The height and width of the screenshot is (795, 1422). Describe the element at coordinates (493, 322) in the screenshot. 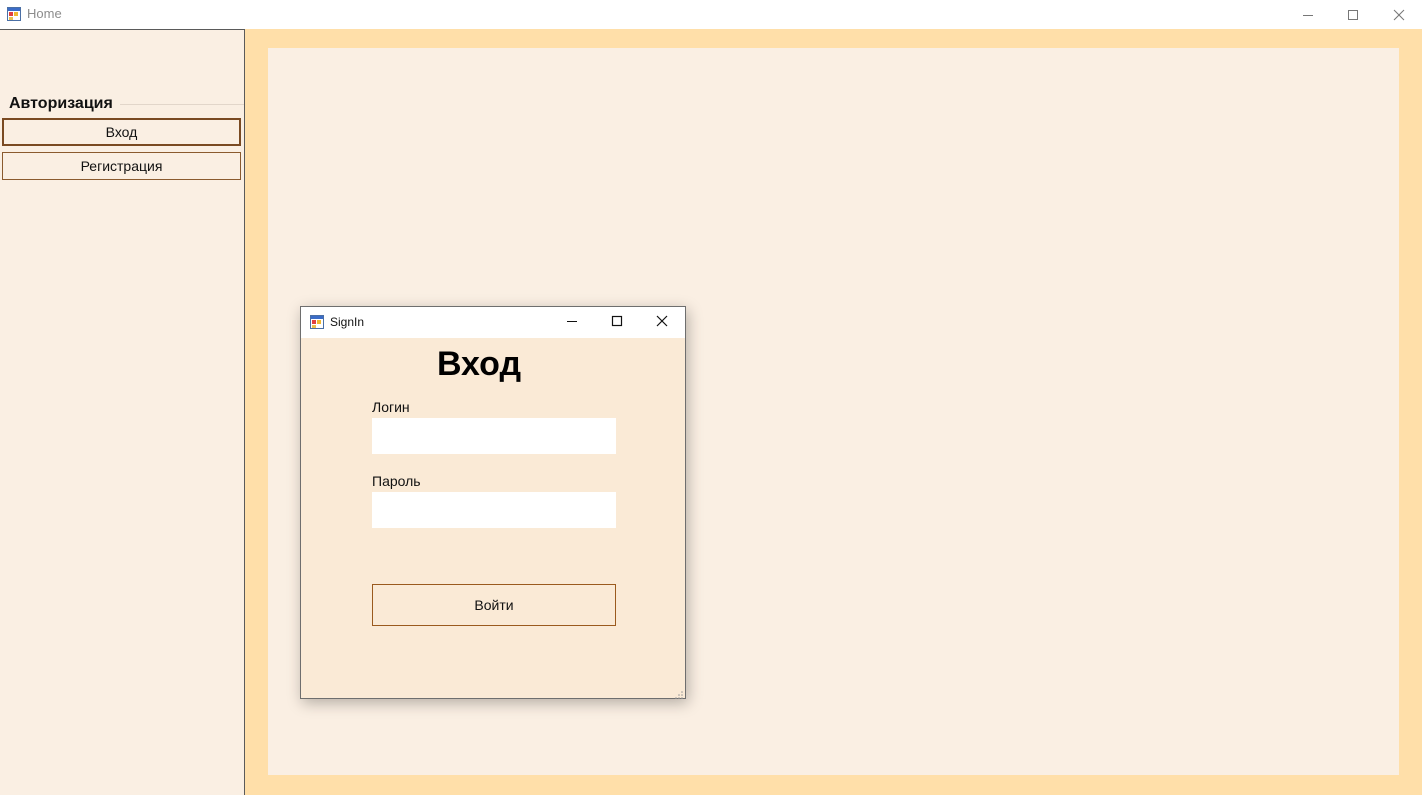

I see `dialog-titlebar: SignIn` at that location.